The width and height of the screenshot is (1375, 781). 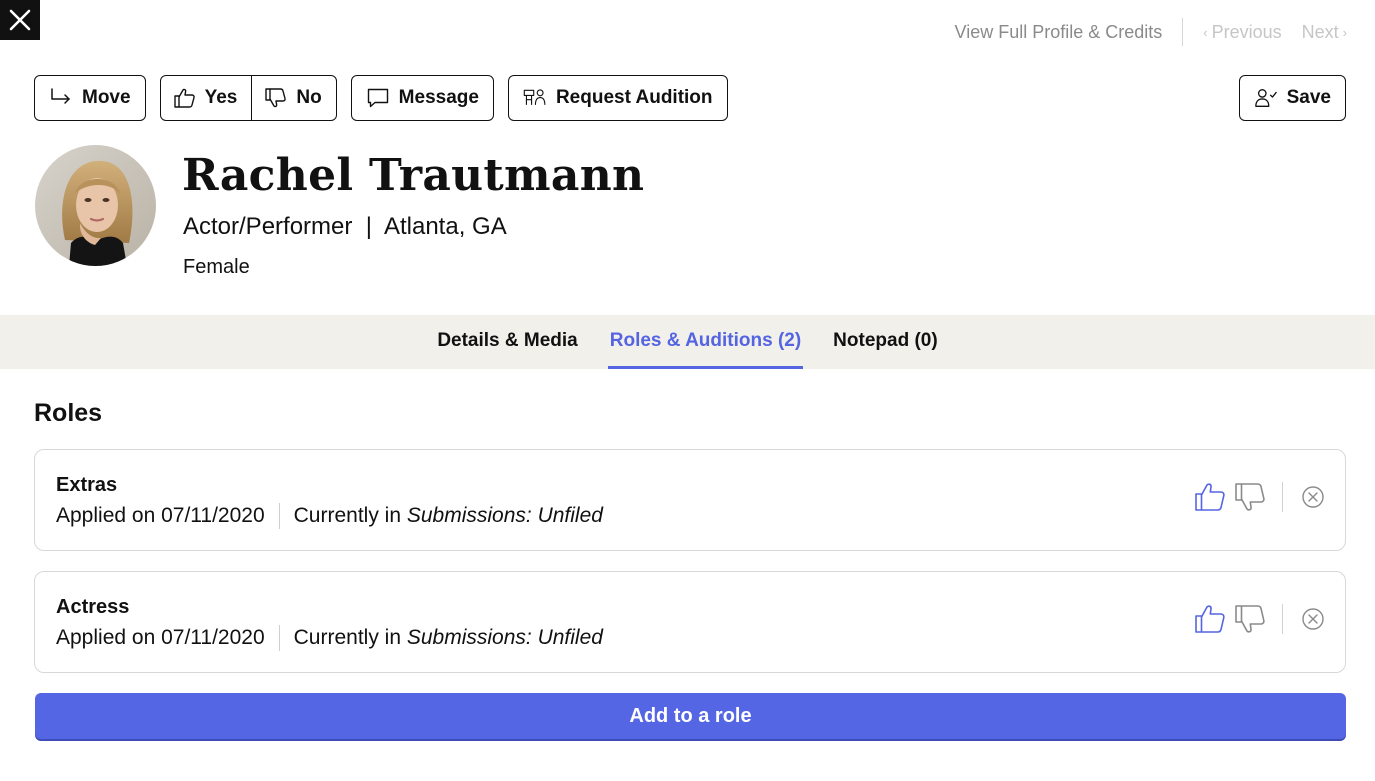 I want to click on save-label: Save, so click(x=1308, y=97).